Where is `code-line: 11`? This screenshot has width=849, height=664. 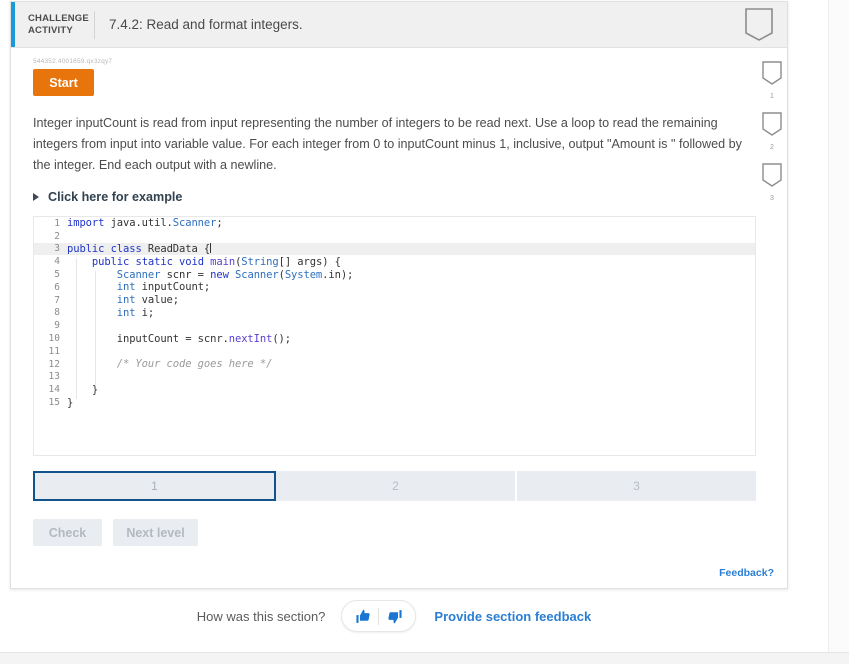 code-line: 11 is located at coordinates (394, 351).